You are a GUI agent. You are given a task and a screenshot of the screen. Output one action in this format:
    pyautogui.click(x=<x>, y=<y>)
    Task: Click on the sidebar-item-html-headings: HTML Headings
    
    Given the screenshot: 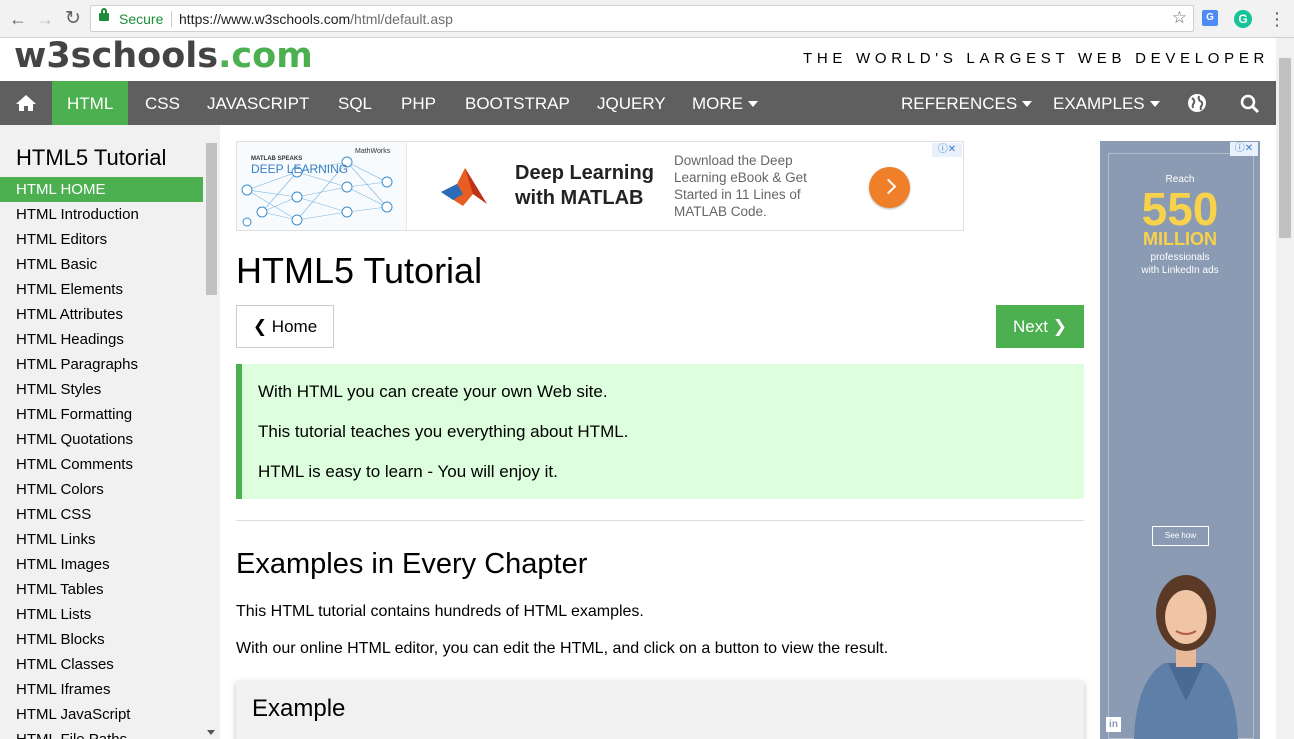 What is the action you would take?
    pyautogui.click(x=101, y=339)
    